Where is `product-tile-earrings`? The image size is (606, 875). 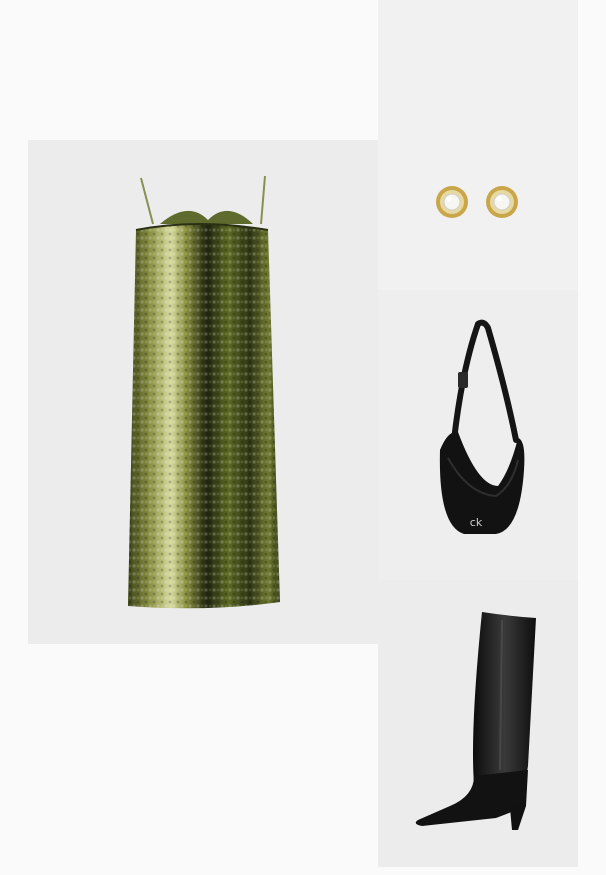 product-tile-earrings is located at coordinates (478, 145).